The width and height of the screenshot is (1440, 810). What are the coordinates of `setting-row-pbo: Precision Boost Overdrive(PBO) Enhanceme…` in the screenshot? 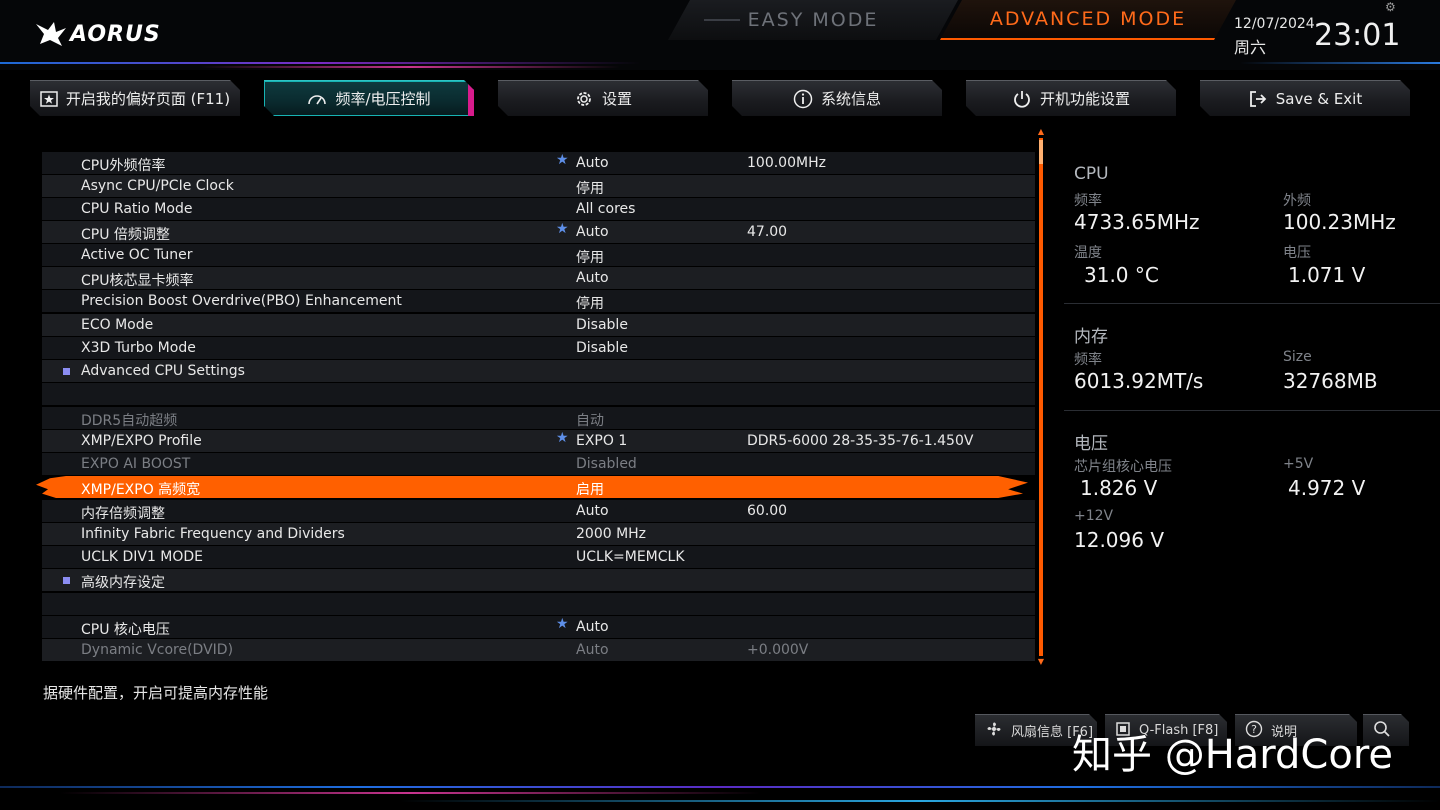 It's located at (538, 301).